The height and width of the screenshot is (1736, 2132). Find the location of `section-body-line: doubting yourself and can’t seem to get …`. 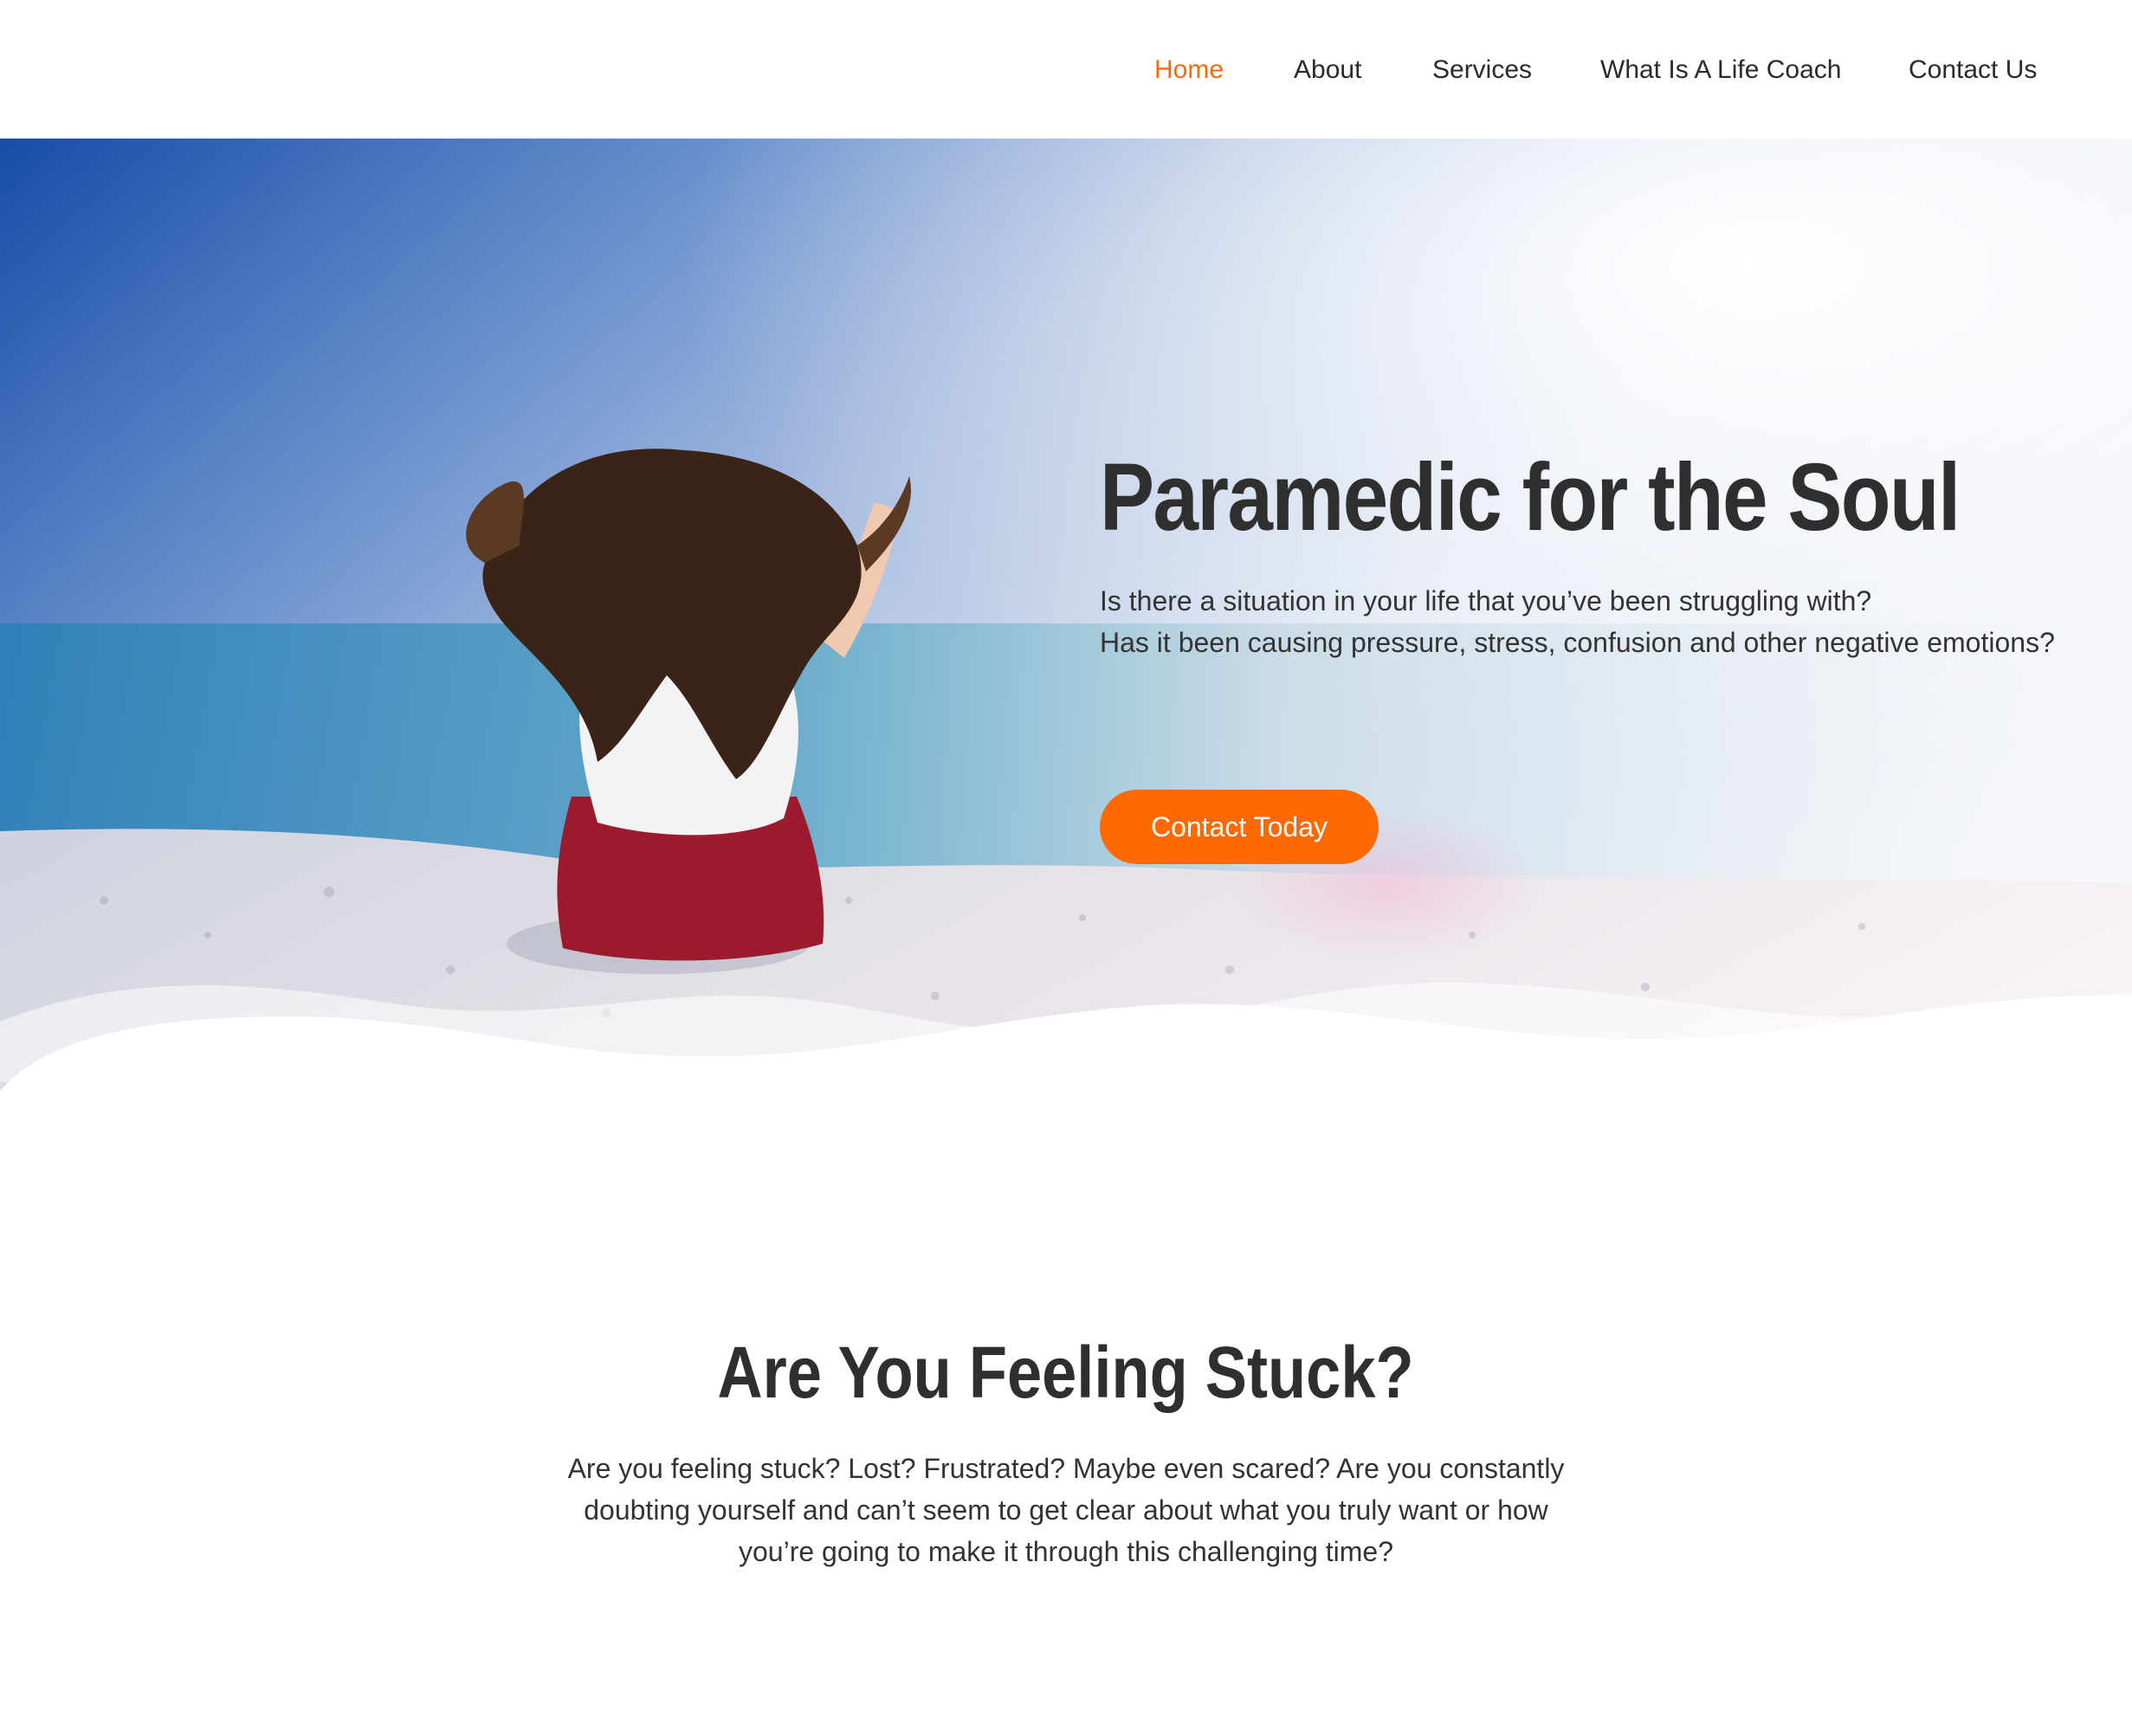

section-body-line: doubting yourself and can’t seem to get … is located at coordinates (1066, 1510).